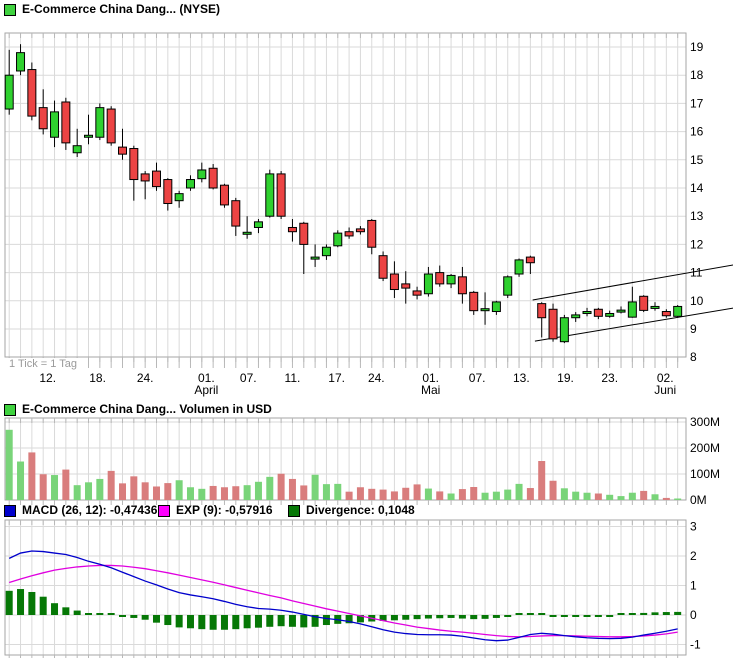 Image resolution: width=733 pixels, height=658 pixels. What do you see at coordinates (138, 409) in the screenshot?
I see `volume-header: E-Commerce China Dang... Volumen in USD` at bounding box center [138, 409].